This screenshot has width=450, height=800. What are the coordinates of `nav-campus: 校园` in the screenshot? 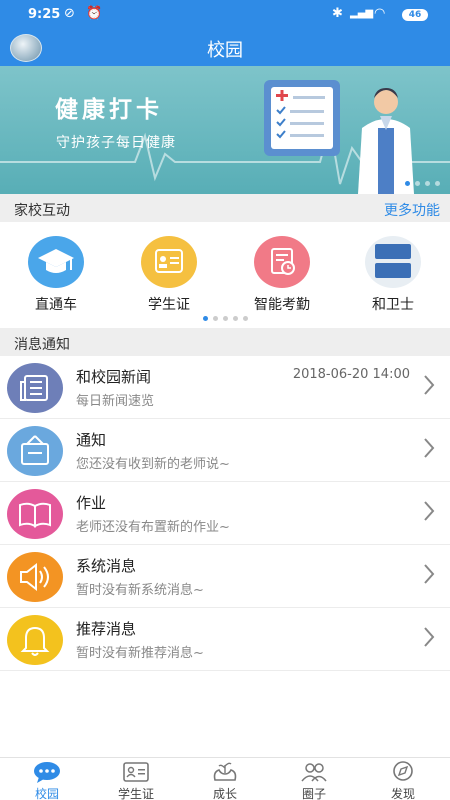 It's located at (47, 780).